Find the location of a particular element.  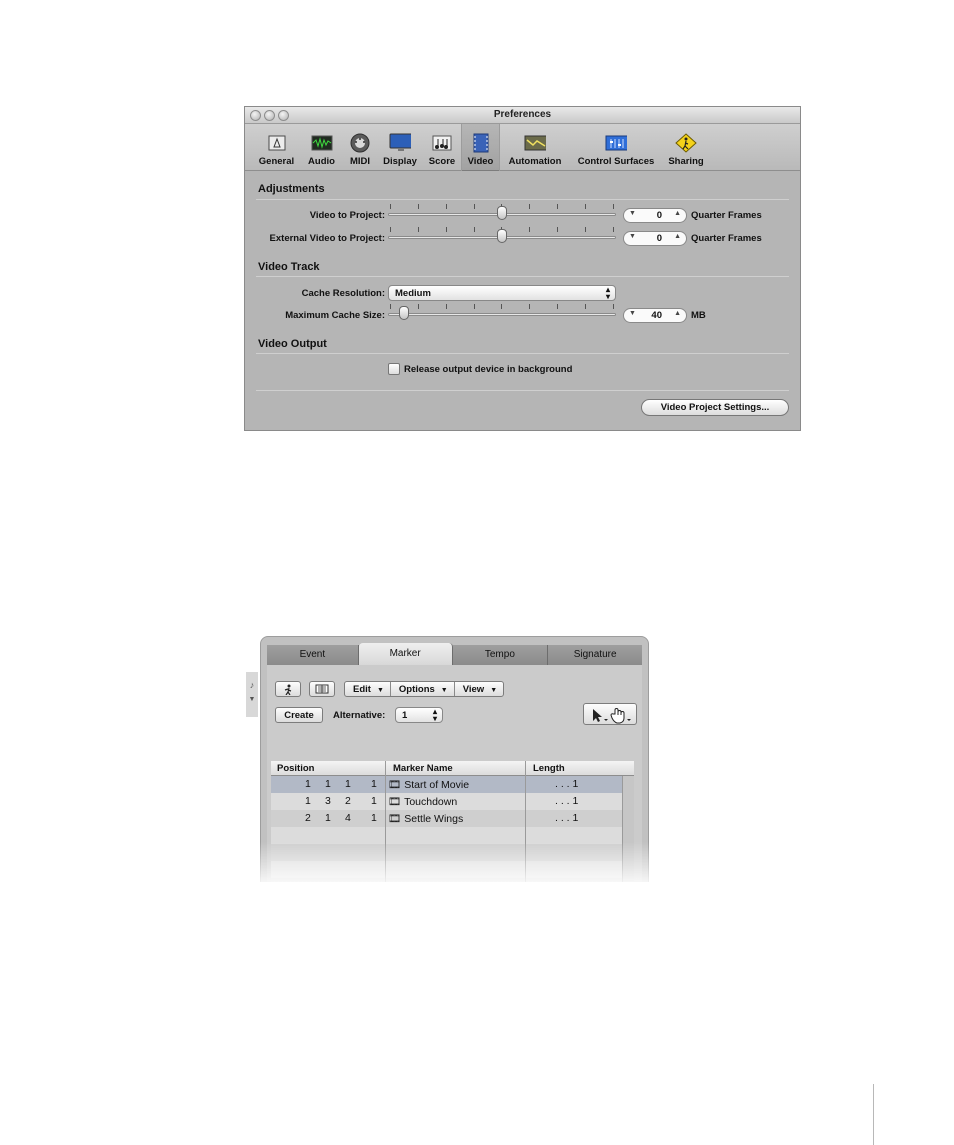

toolbar-label: Display is located at coordinates (400, 161).